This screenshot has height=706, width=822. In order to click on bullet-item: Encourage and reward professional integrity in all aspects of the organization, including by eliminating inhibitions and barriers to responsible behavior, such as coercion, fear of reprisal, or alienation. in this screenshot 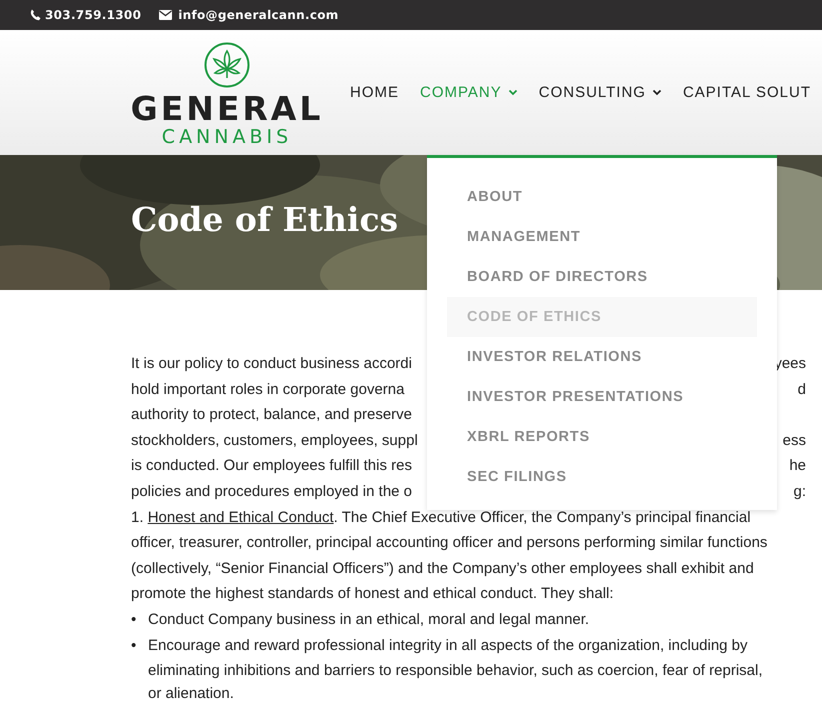, I will do `click(455, 669)`.